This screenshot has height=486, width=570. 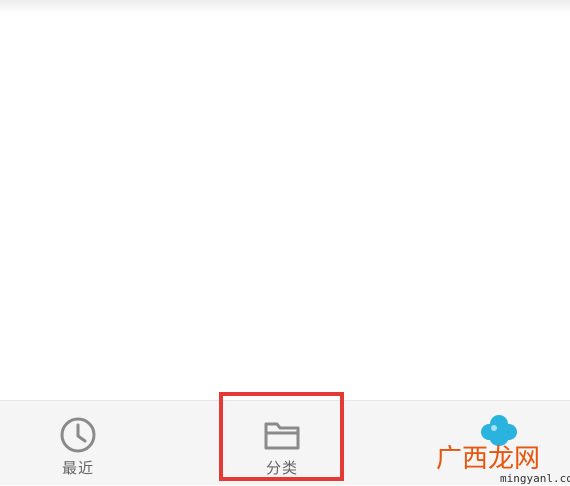 I want to click on tab-category-label: 分类, so click(x=281, y=468).